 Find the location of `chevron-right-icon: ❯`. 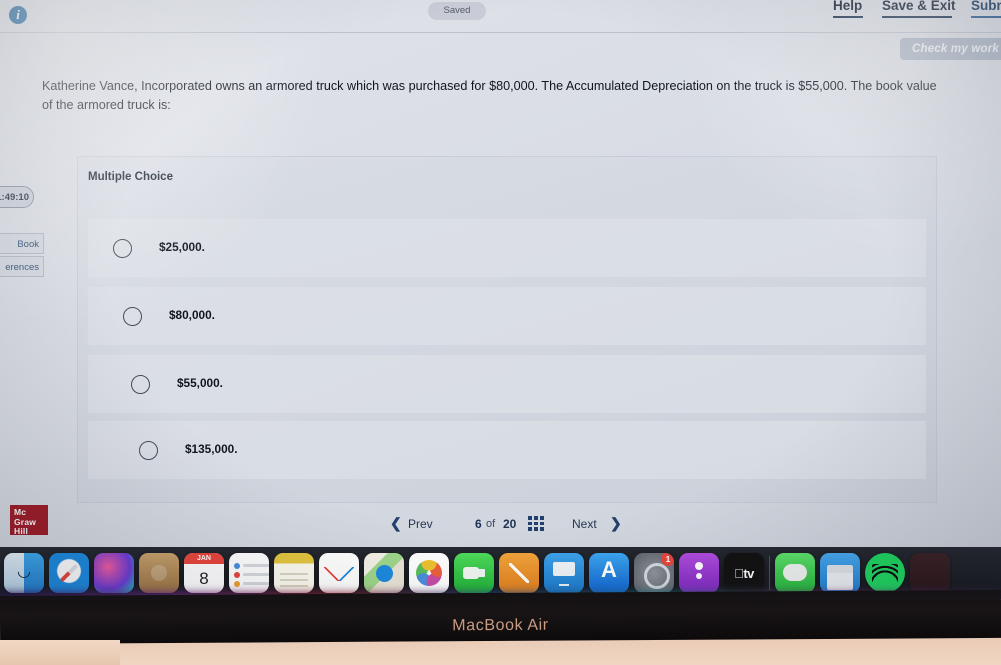

chevron-right-icon: ❯ is located at coordinates (616, 523).